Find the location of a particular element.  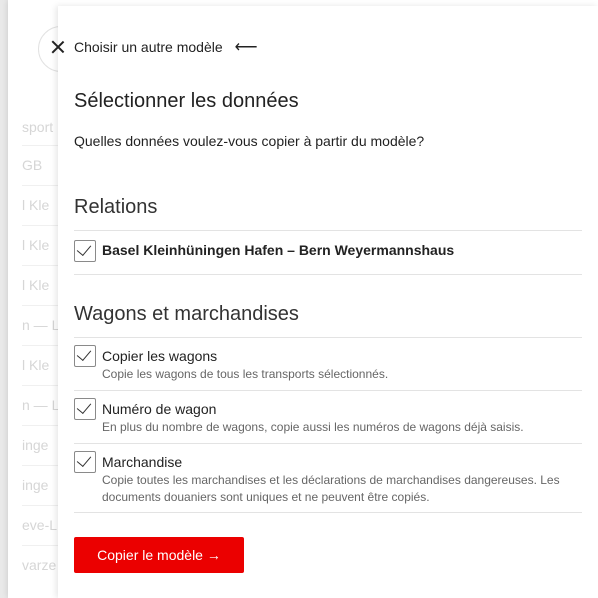

copy-template-button: Copier le modèle → is located at coordinates (159, 555).